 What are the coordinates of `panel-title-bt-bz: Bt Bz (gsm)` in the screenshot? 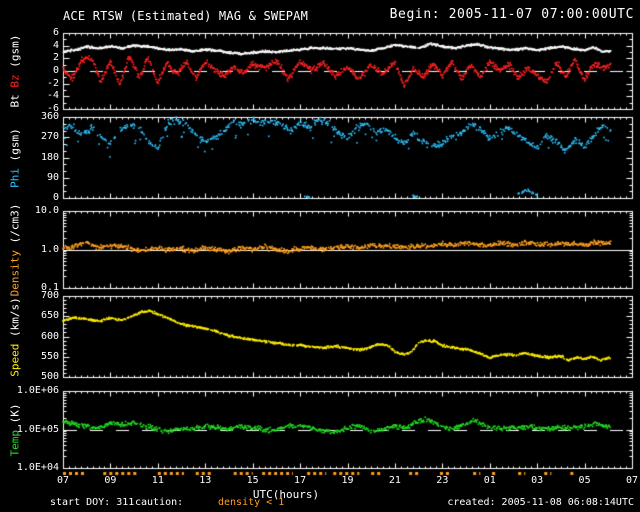 It's located at (15, 71).